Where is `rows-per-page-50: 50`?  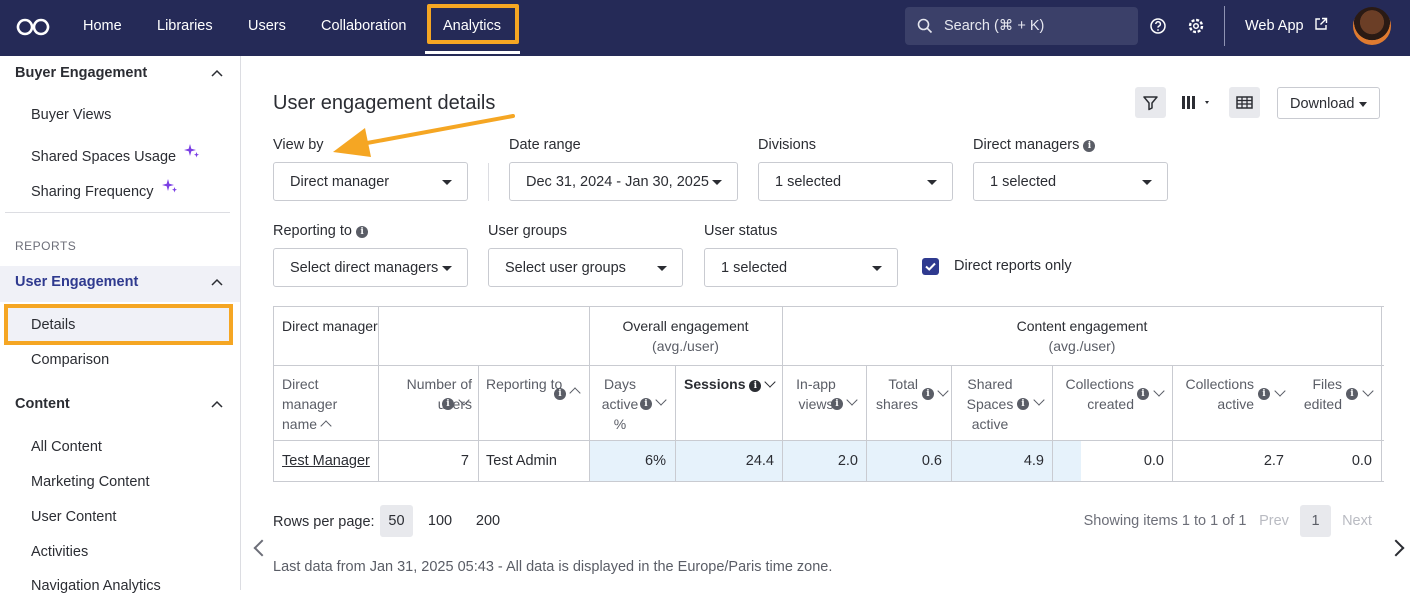 rows-per-page-50: 50 is located at coordinates (396, 521).